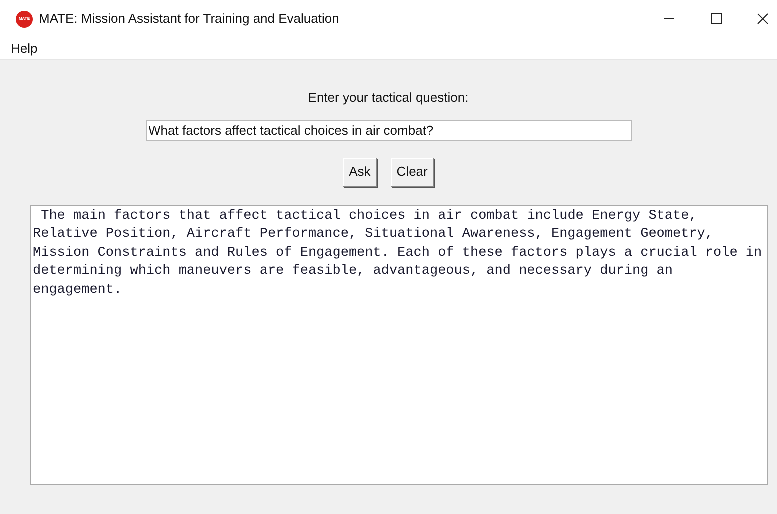 This screenshot has height=514, width=777. What do you see at coordinates (412, 172) in the screenshot?
I see `action-button: Clear` at bounding box center [412, 172].